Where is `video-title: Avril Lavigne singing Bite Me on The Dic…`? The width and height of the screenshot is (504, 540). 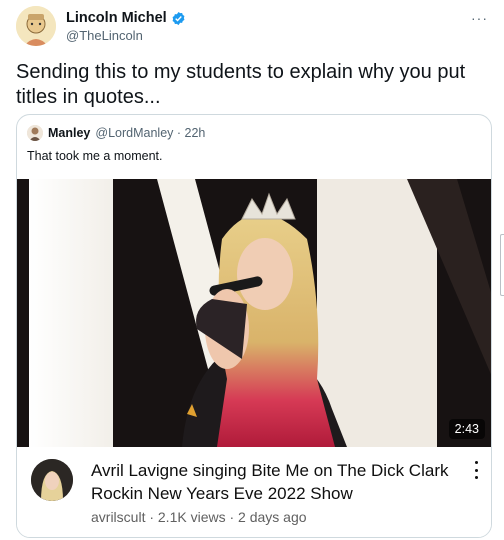 video-title: Avril Lavigne singing Bite Me on The Dic… is located at coordinates (274, 482).